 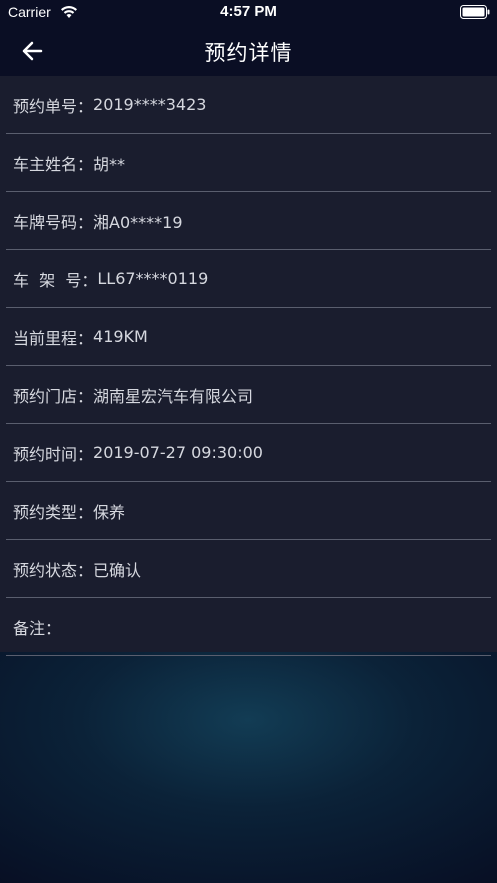 I want to click on plate-number-label: 车牌号码：, so click(x=53, y=222).